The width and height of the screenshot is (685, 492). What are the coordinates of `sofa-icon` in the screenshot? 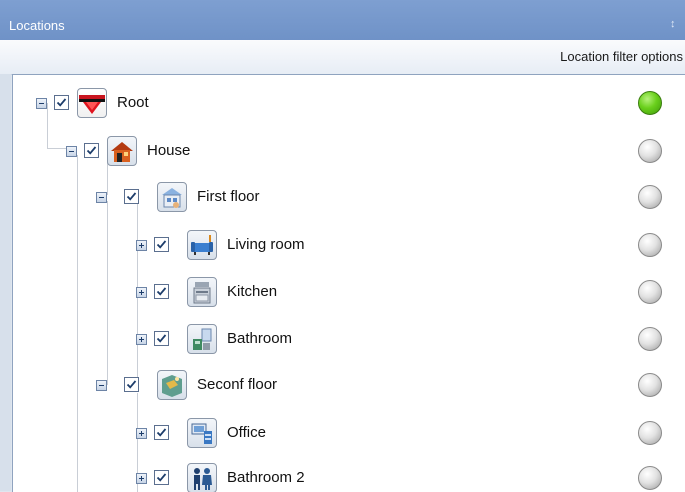 It's located at (202, 245).